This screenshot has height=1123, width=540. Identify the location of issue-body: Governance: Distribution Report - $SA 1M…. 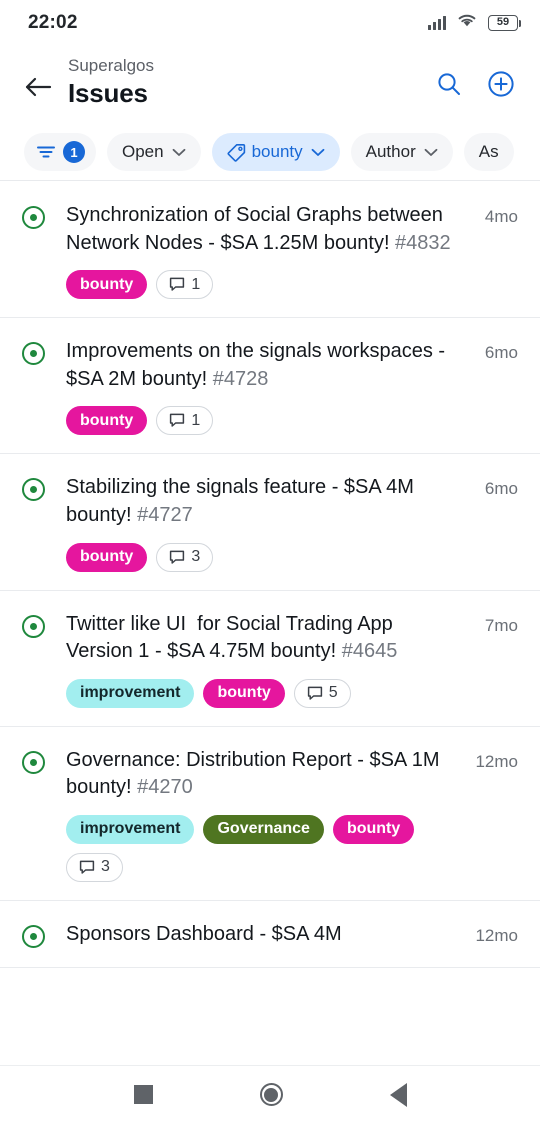
(266, 814).